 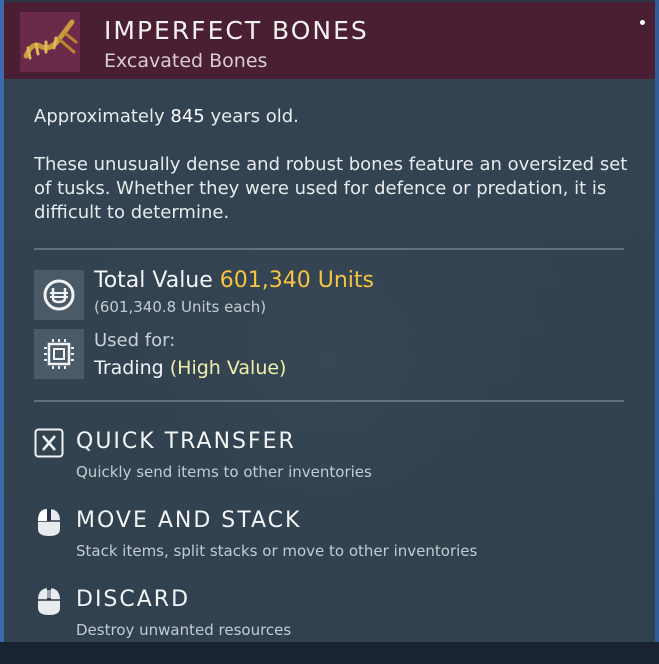 I want to click on total-value-amount: 601,340 Units, so click(x=297, y=280).